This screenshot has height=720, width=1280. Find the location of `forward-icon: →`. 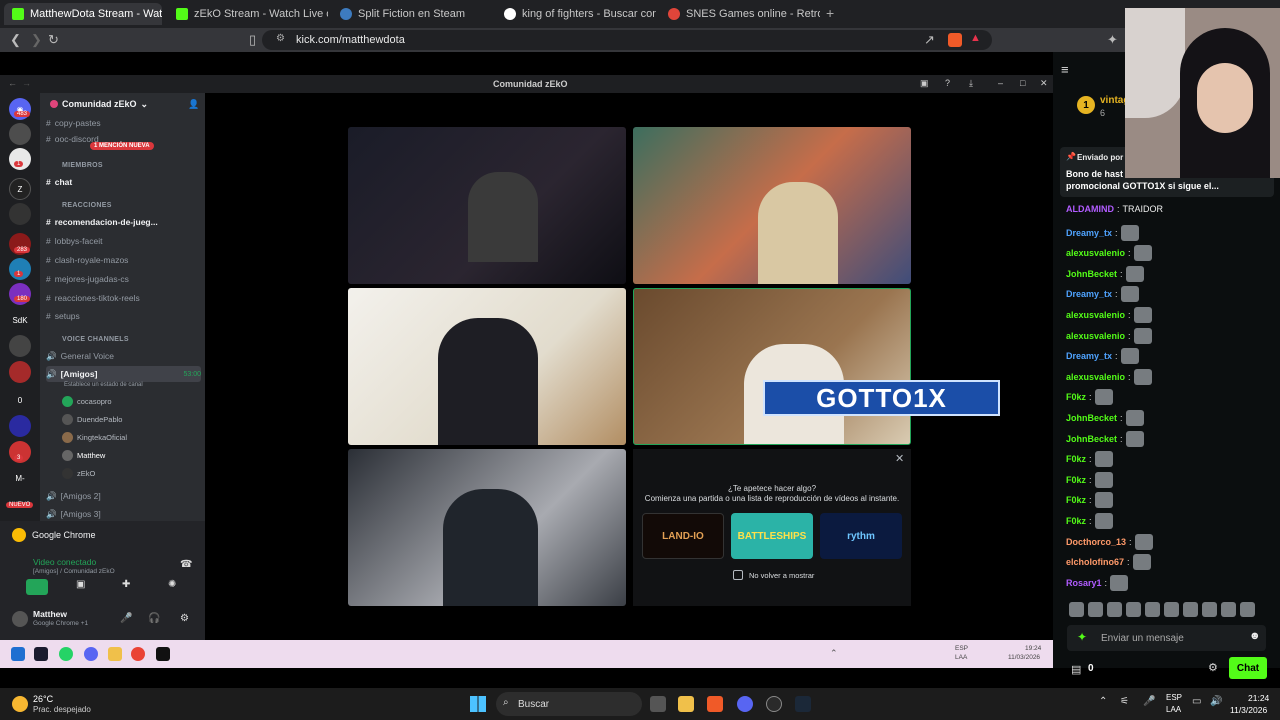

forward-icon: → is located at coordinates (26, 83).